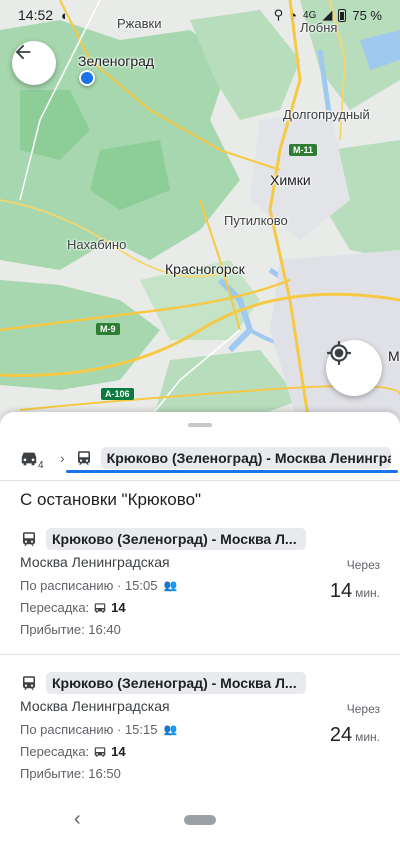 The width and height of the screenshot is (400, 844). What do you see at coordinates (70, 773) in the screenshot?
I see `trip-arrival: Прибытие: 16:50` at bounding box center [70, 773].